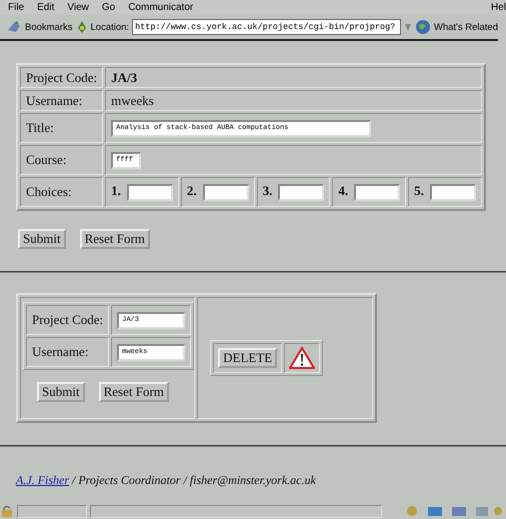 This screenshot has height=519, width=506. I want to click on field-value: JA/3, so click(293, 77).